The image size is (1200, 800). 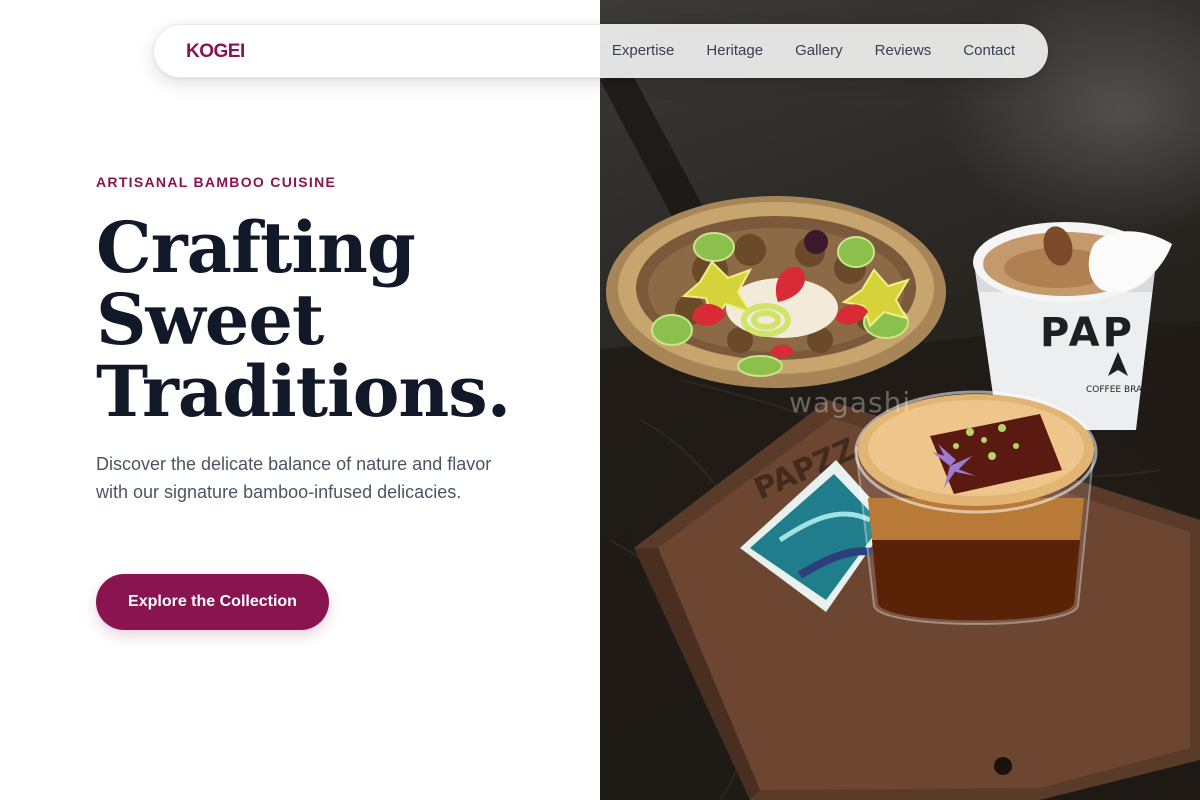 What do you see at coordinates (256, 247) in the screenshot?
I see `headline-line-1: Crafting` at bounding box center [256, 247].